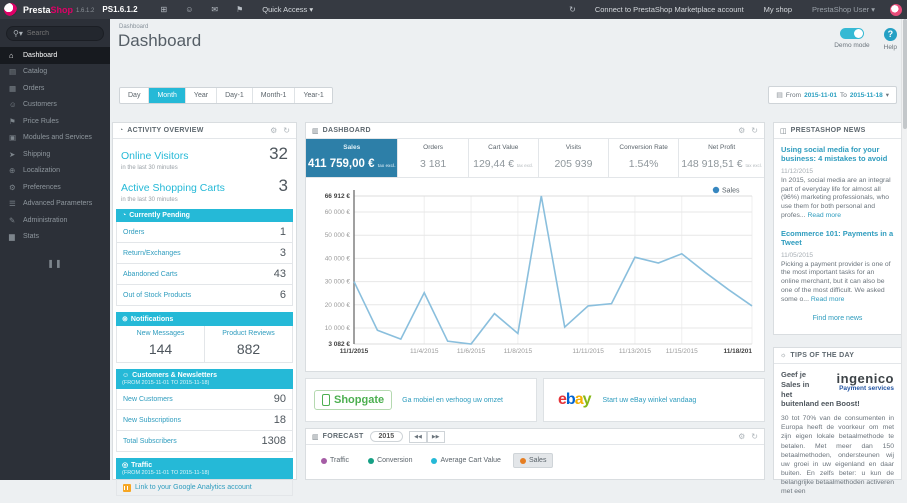 This screenshot has width=907, height=503. I want to click on active-carts-value: 3, so click(283, 185).